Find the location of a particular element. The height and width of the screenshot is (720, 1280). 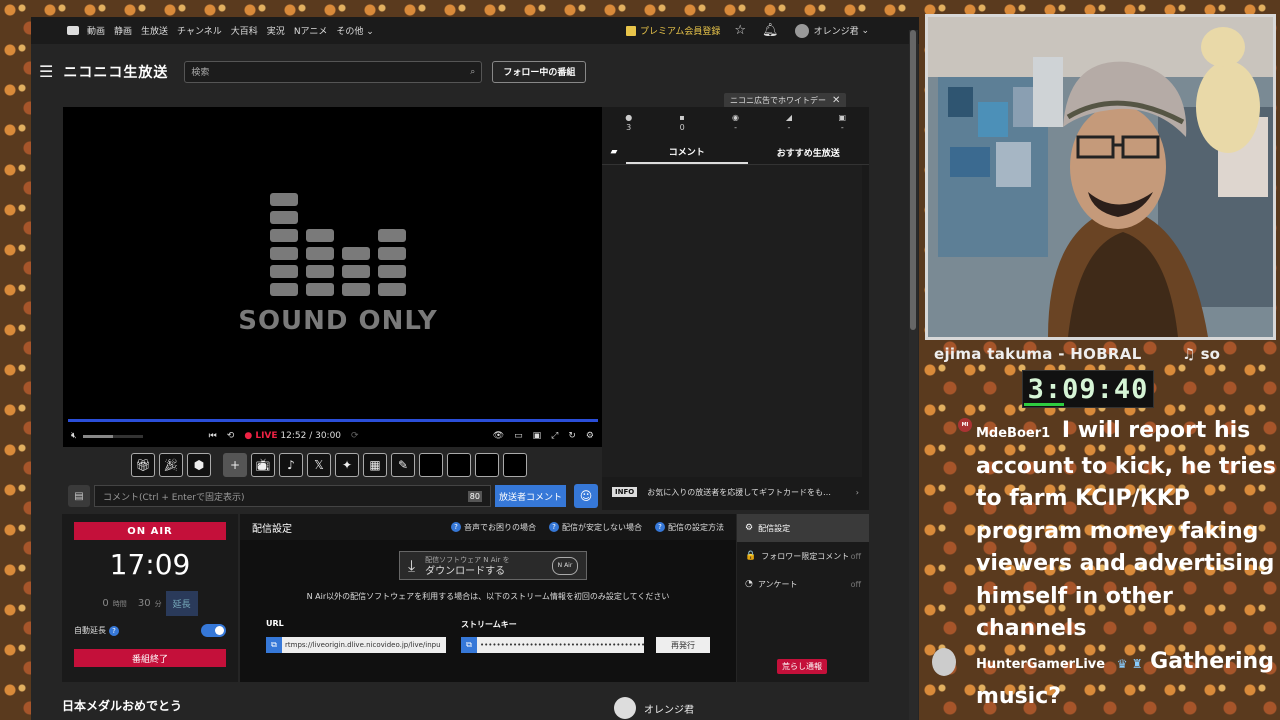

comment-bar: ▤ コメント(Ctrl + Enterで固定表示) 80 放送者コメント ☺ is located at coordinates (333, 496).